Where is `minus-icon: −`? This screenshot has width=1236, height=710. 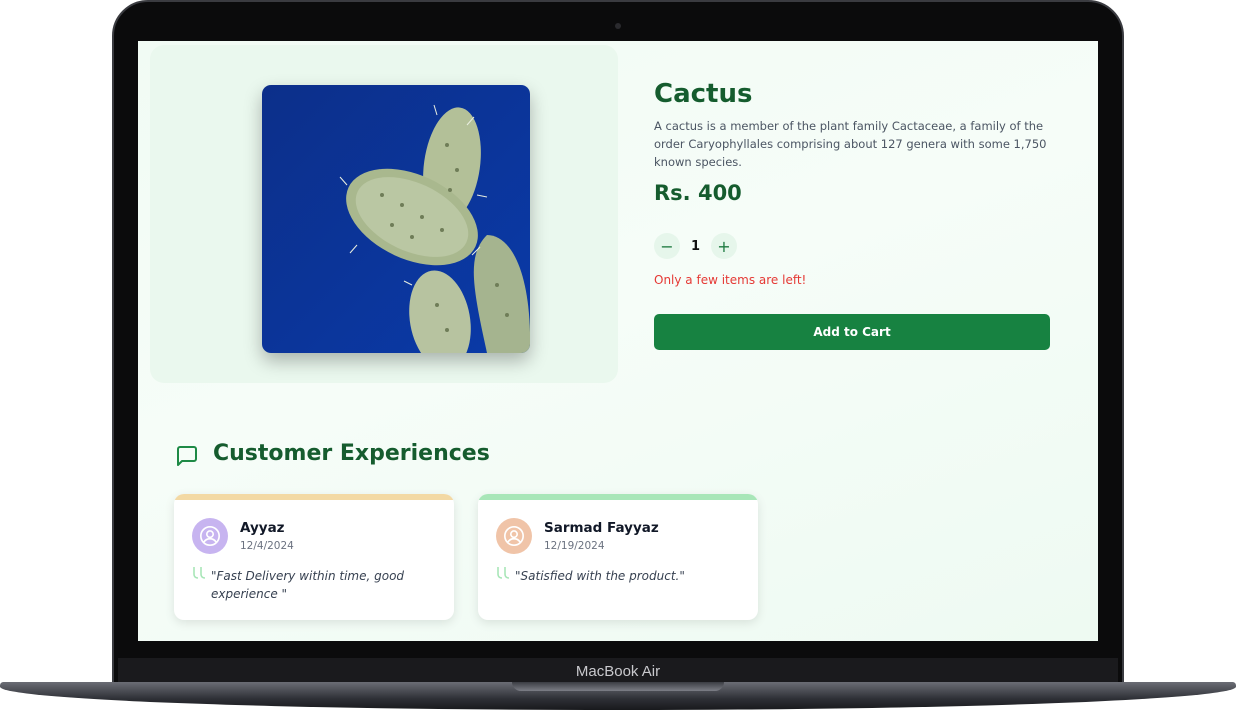
minus-icon: − is located at coordinates (667, 246).